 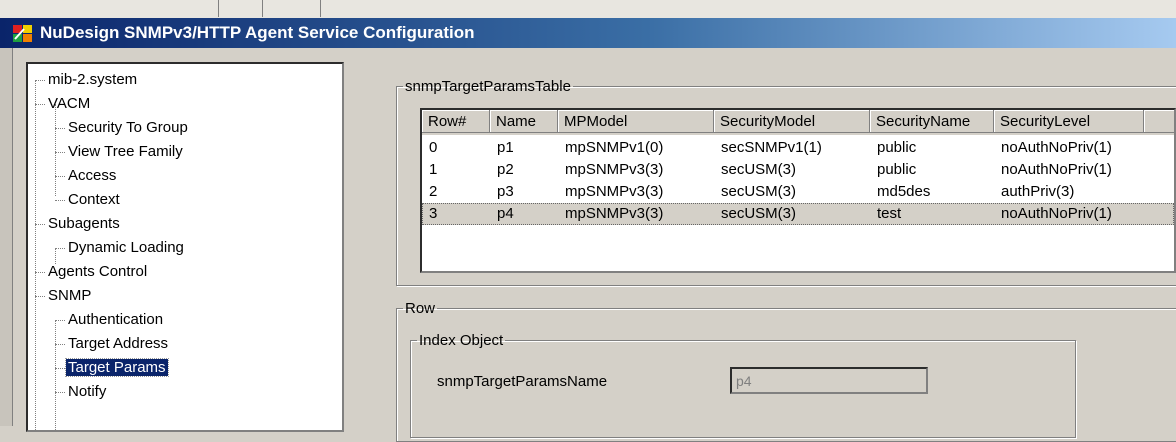 I want to click on table-group-legend: snmpTargetParamsTable, so click(x=488, y=86).